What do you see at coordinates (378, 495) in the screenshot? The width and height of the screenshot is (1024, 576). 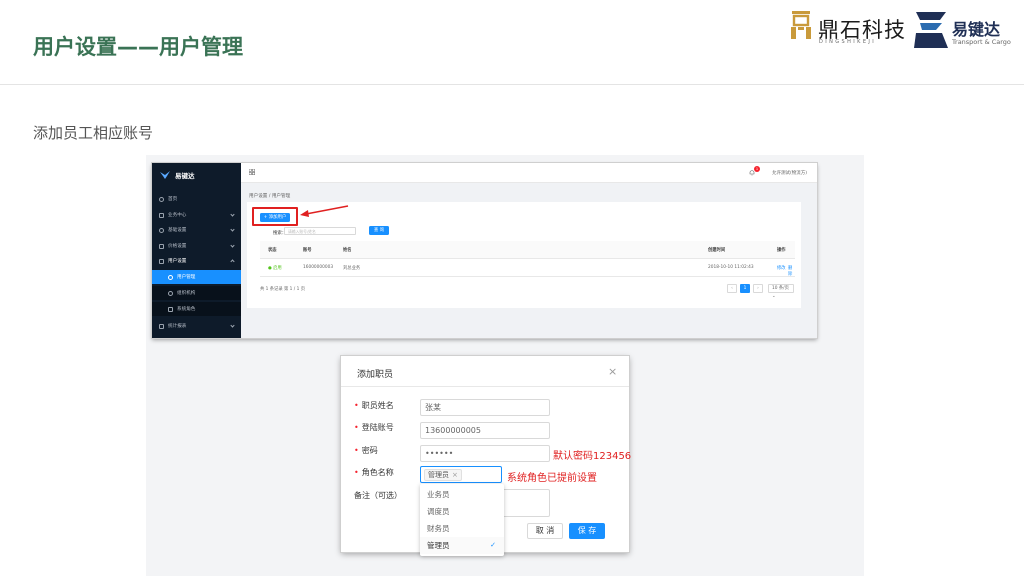 I see `remark-label: 备注（可选）` at bounding box center [378, 495].